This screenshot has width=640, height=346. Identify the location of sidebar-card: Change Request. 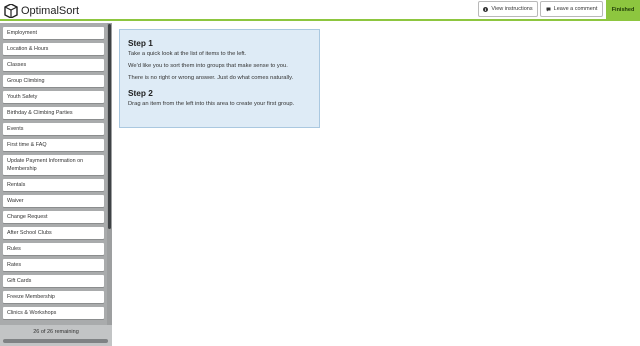
(53, 217).